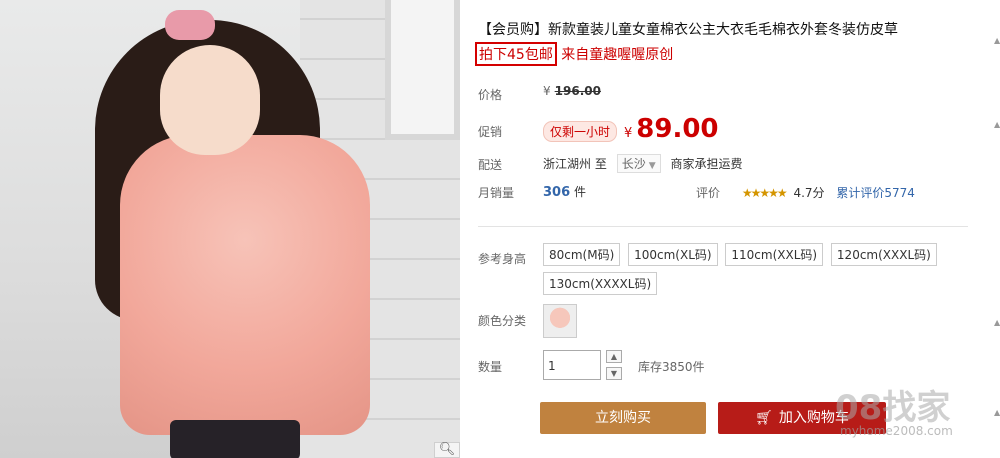 The height and width of the screenshot is (458, 1000). Describe the element at coordinates (883, 254) in the screenshot. I see `size-option: 120cm(XXXL码)` at that location.